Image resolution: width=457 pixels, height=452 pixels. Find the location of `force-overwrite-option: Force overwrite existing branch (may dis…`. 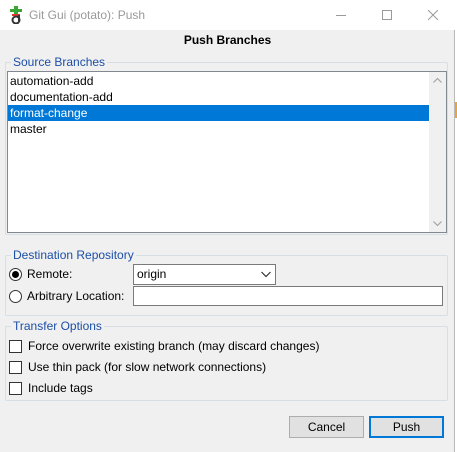

force-overwrite-option: Force overwrite existing branch (may dis… is located at coordinates (164, 346).